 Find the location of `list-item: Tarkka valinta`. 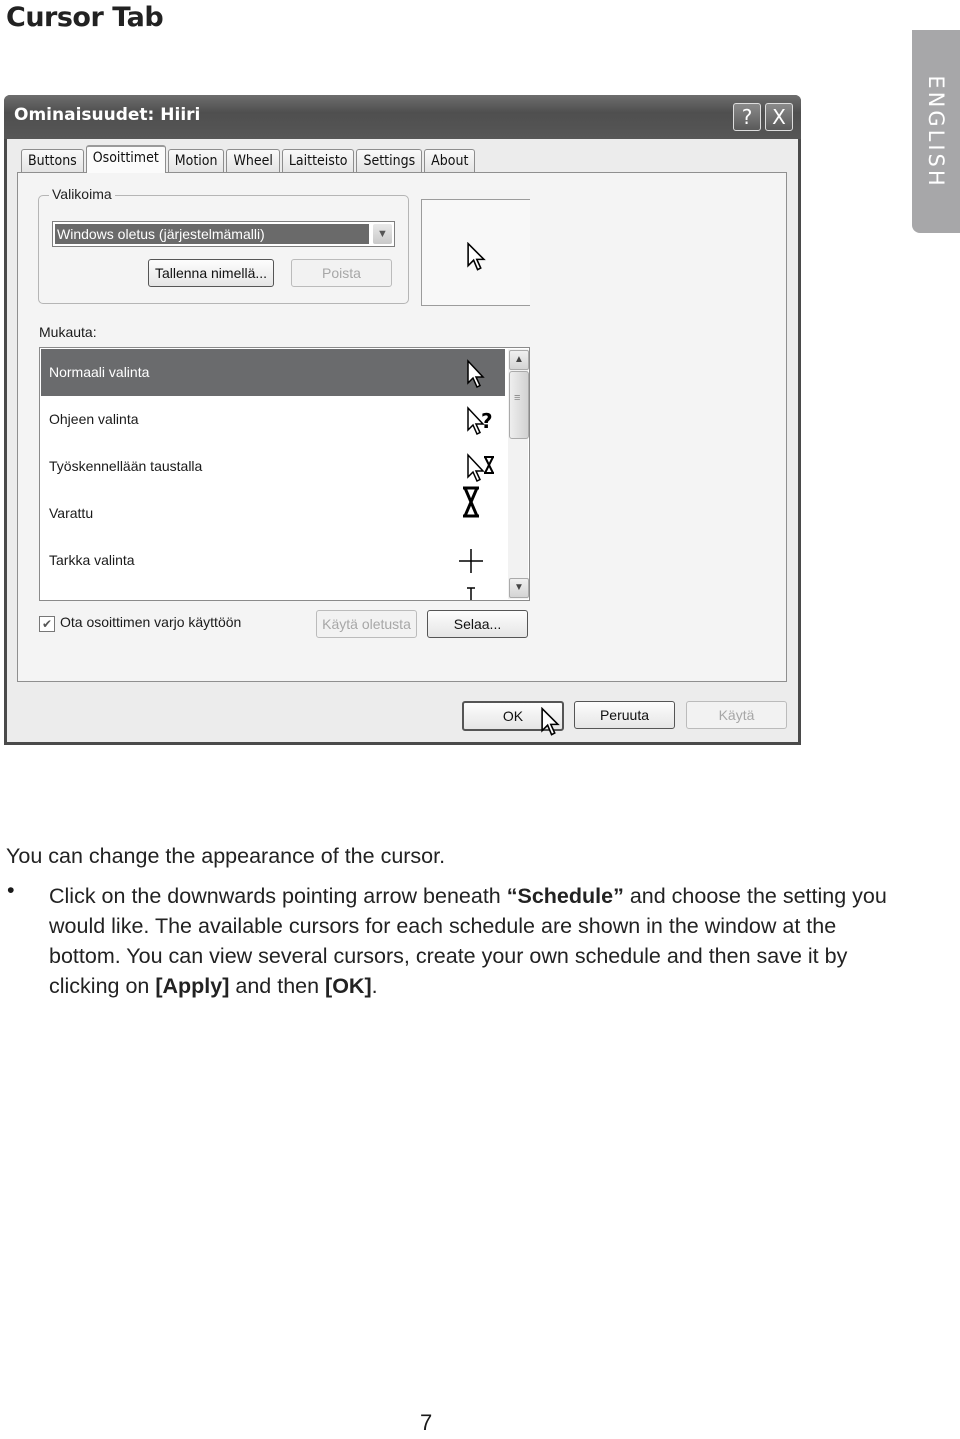

list-item: Tarkka valinta is located at coordinates (273, 560).